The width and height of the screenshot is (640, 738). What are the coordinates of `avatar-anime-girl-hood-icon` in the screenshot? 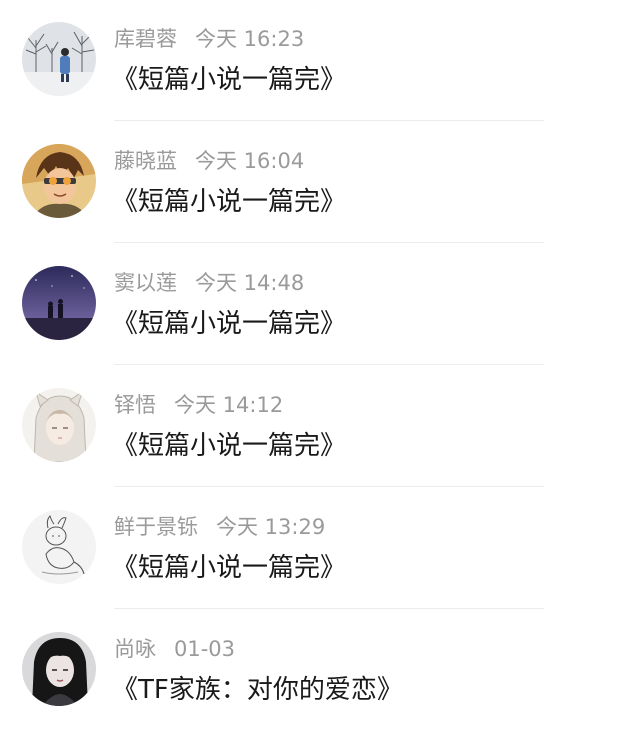 It's located at (59, 425).